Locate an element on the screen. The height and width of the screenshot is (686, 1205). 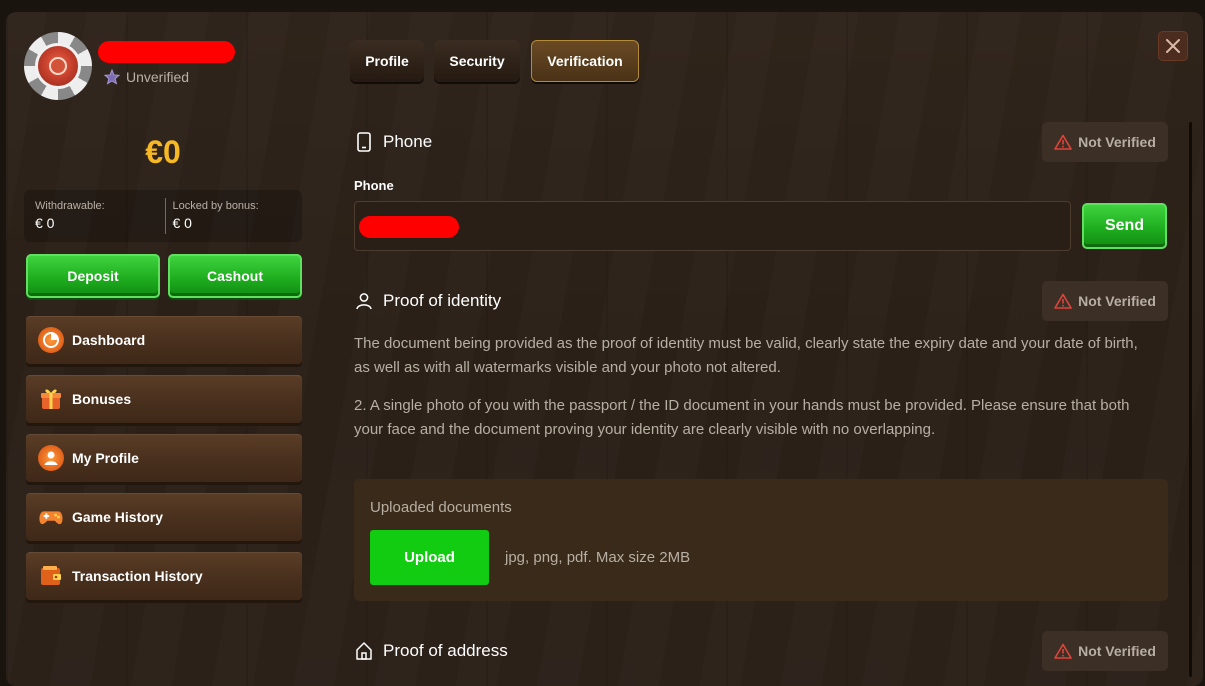
tab-verification: Verification is located at coordinates (585, 61).